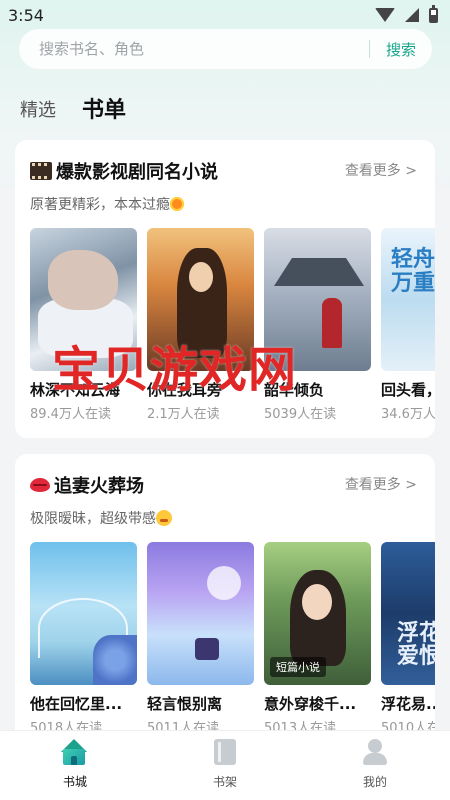  I want to click on book-item: 他在回忆里... 5018人在读, so click(83, 639).